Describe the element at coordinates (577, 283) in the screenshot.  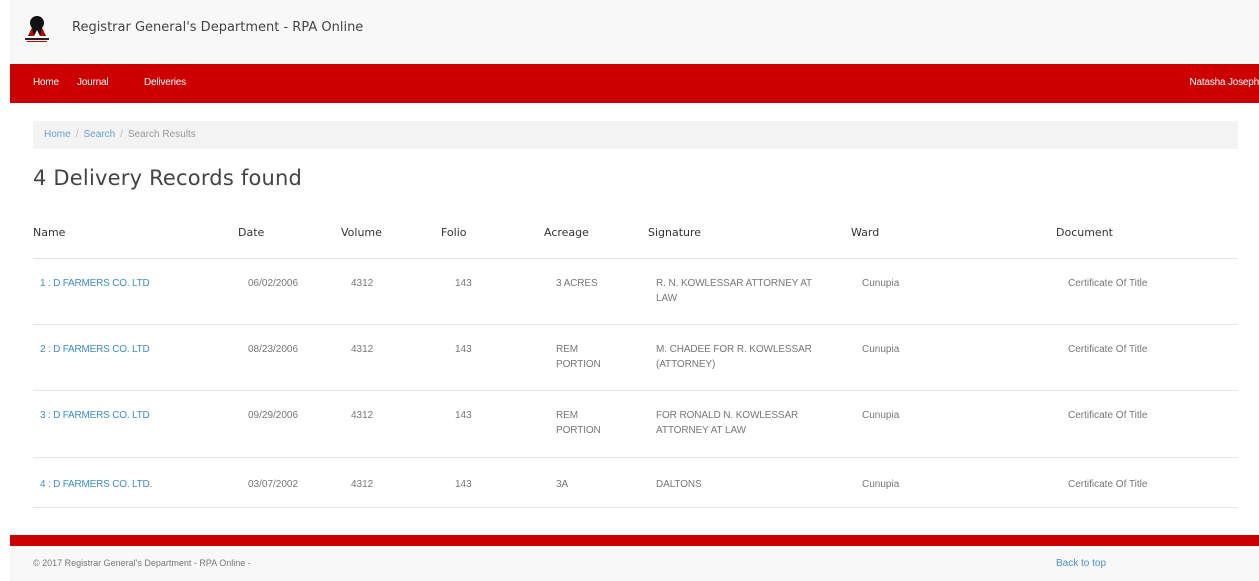
I see `record-acreage: 3 ACRES` at that location.